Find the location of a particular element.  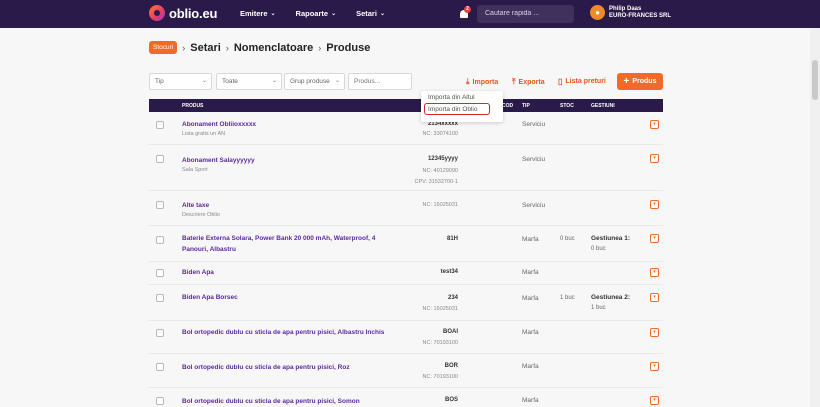

tip-select: Tip ⌄ is located at coordinates (180, 81).